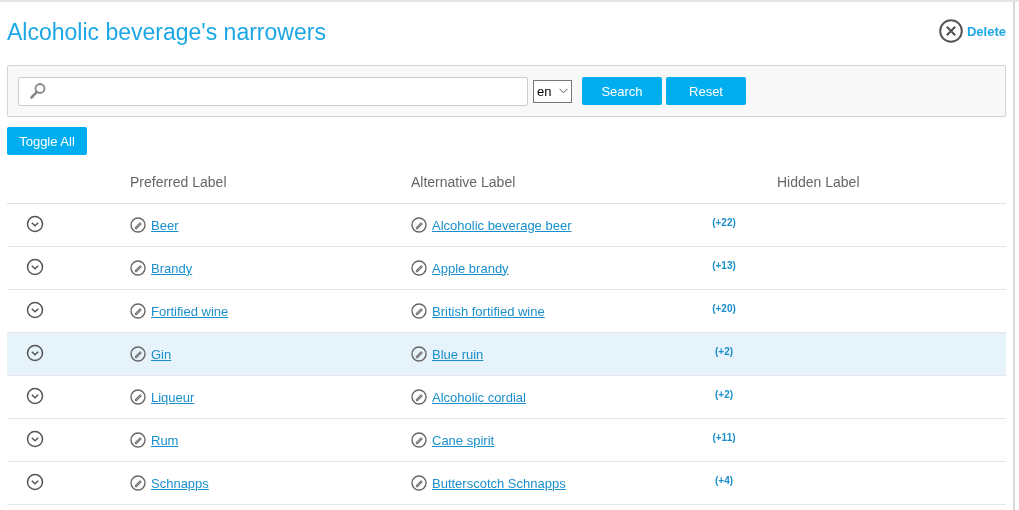 The image size is (1019, 510). Describe the element at coordinates (818, 182) in the screenshot. I see `column-header: Hidden Label` at that location.